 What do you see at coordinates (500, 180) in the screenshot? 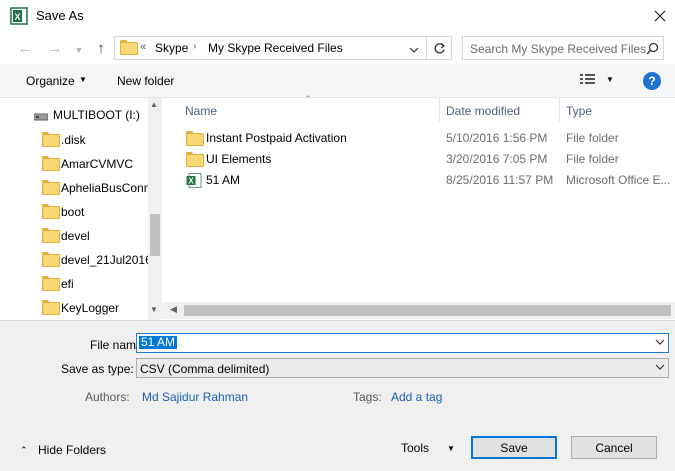
I see `file-date: 8/25/2016 11:57 PM` at bounding box center [500, 180].